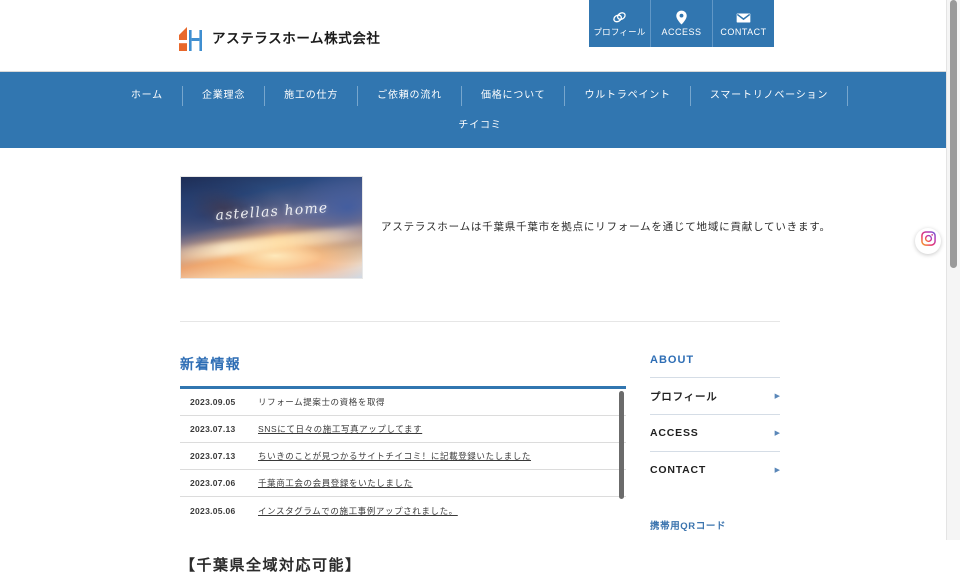 This screenshot has width=960, height=575. Describe the element at coordinates (606, 227) in the screenshot. I see `hero-tagline: アステラスホームは千葉県千葉市を拠点にリフォームを通じて地域に貢献していきます。` at that location.